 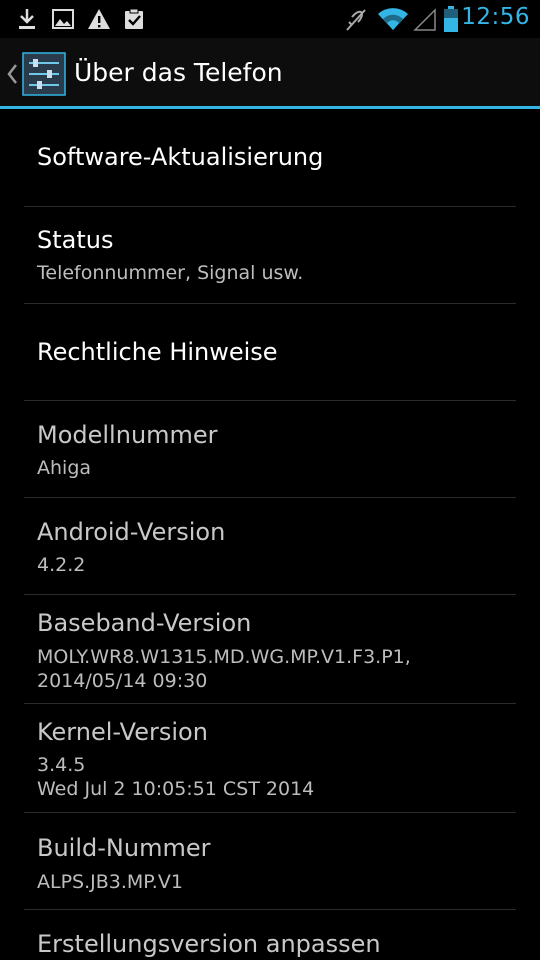 What do you see at coordinates (75, 240) in the screenshot?
I see `item-title: Status` at bounding box center [75, 240].